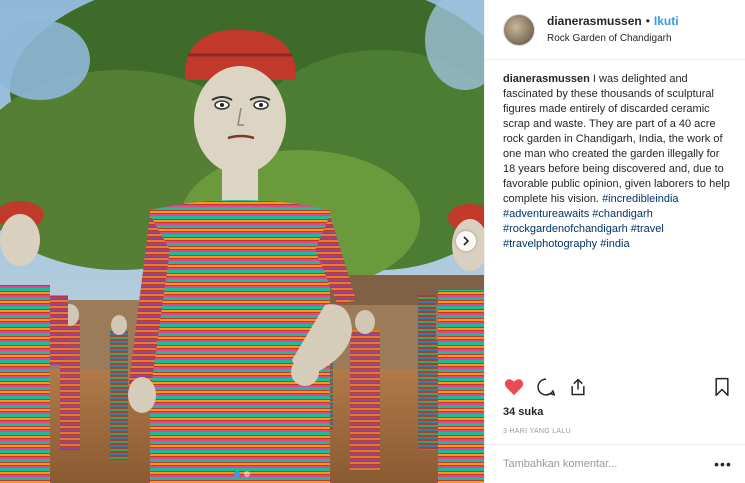 This screenshot has height=483, width=745. I want to click on location-link: Rock Garden of Chandigarh, so click(613, 39).